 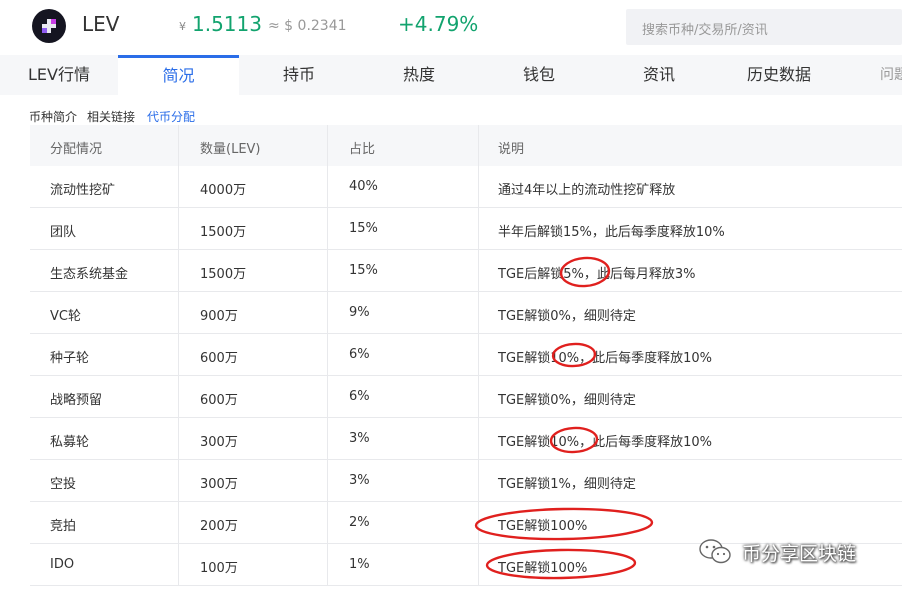 What do you see at coordinates (101, 24) in the screenshot?
I see `coin-symbol: LEV` at bounding box center [101, 24].